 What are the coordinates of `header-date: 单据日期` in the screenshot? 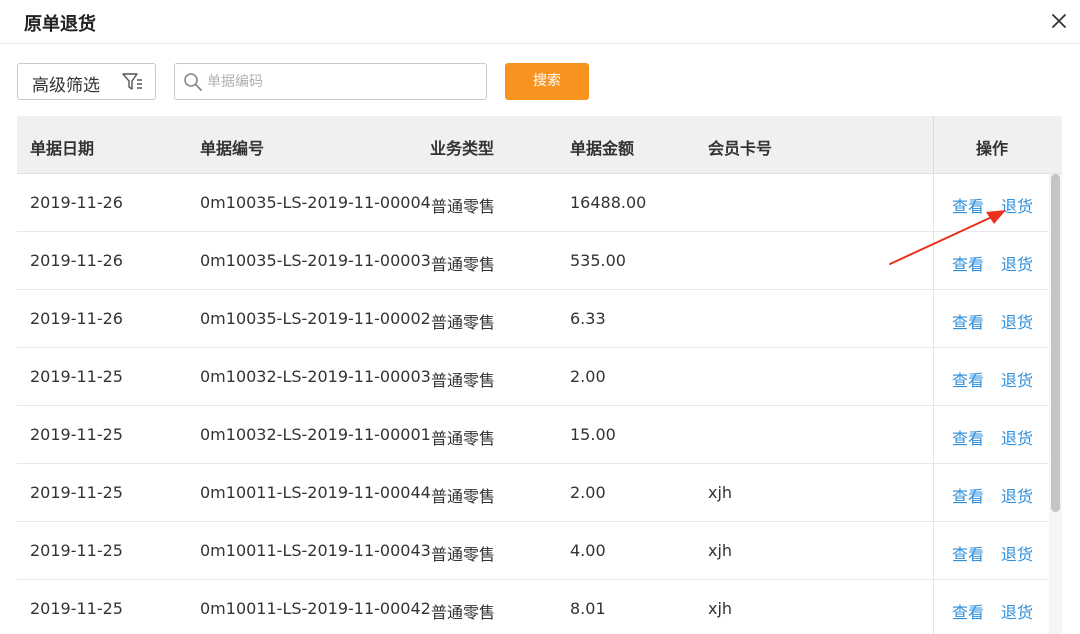 It's located at (62, 148).